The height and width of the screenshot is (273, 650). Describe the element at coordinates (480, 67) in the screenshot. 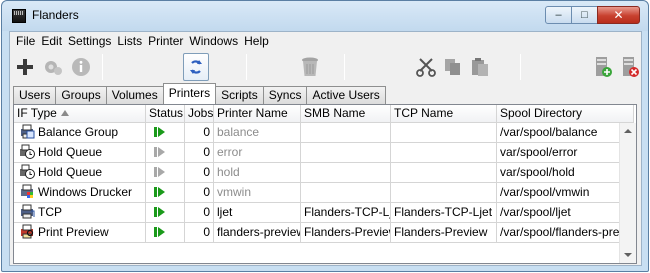

I see `paste-icon` at that location.